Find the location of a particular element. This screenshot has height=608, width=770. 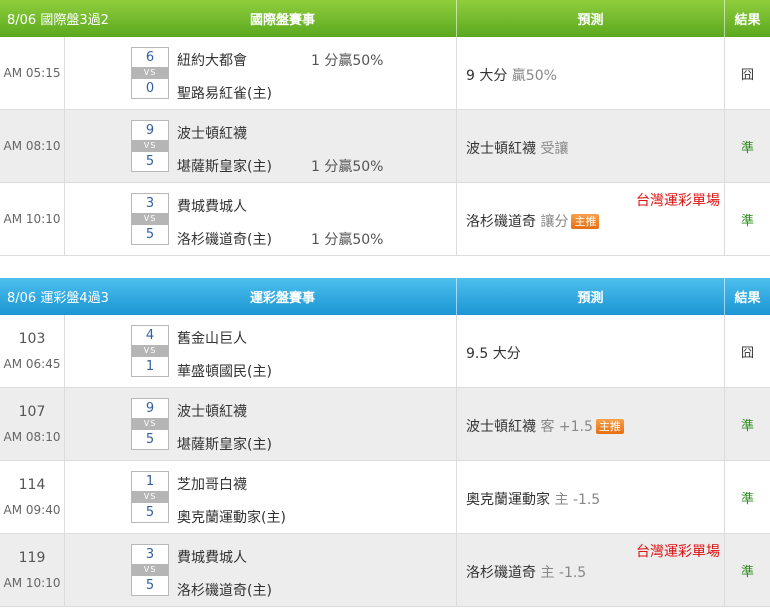

prediction-cell: 9 大分 贏50% is located at coordinates (591, 73).